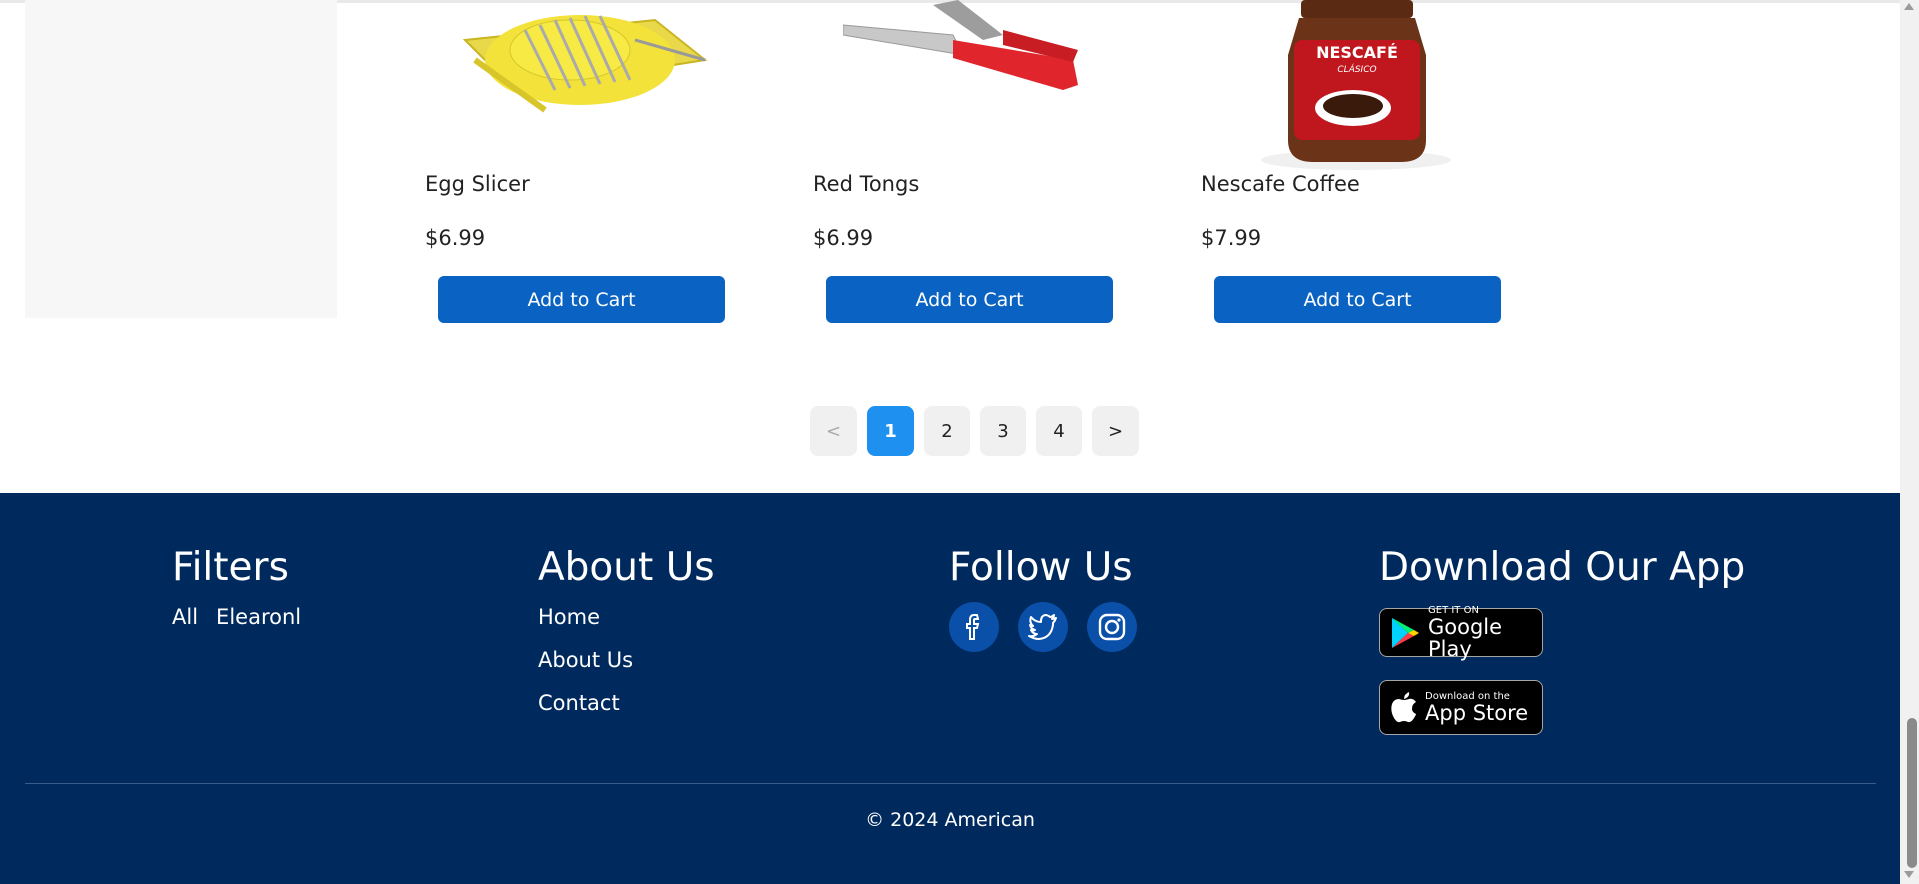 This screenshot has height=884, width=1919. What do you see at coordinates (1909, 874) in the screenshot?
I see `scroll-down-arrow-icon` at bounding box center [1909, 874].